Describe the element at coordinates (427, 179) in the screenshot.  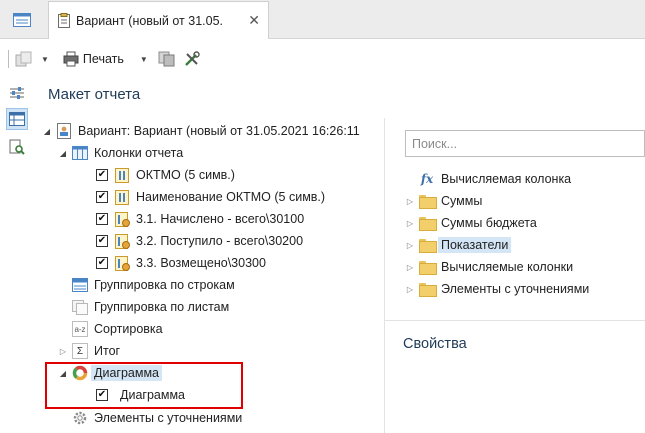
I see `function-icon: fx` at that location.